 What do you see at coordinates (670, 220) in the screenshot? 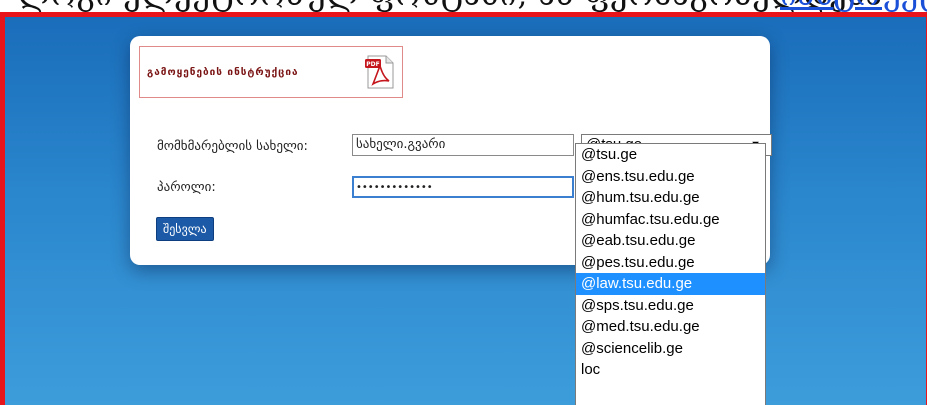
I see `dropdown-option: @humfac.tsu.edu.ge` at bounding box center [670, 220].